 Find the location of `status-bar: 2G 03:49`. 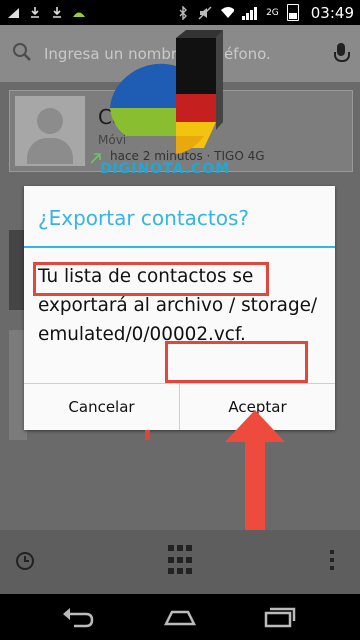

status-bar: 2G 03:49 is located at coordinates (180, 12).